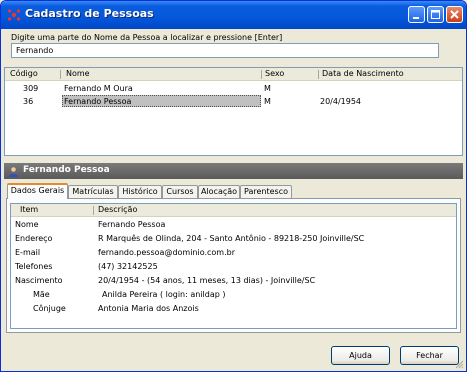  I want to click on minimize-icon, so click(416, 18).